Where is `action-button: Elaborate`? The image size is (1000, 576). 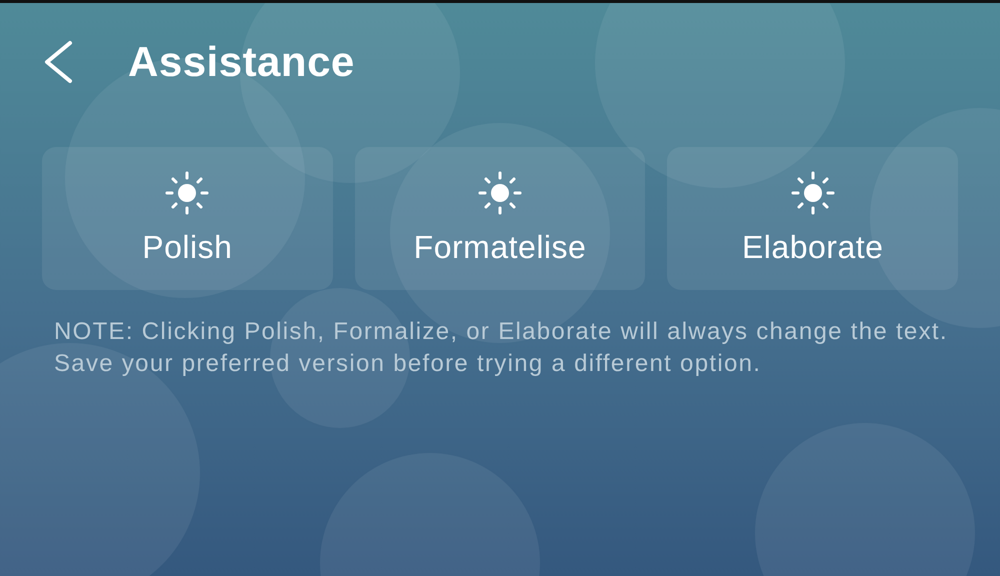
action-button: Elaborate is located at coordinates (812, 218).